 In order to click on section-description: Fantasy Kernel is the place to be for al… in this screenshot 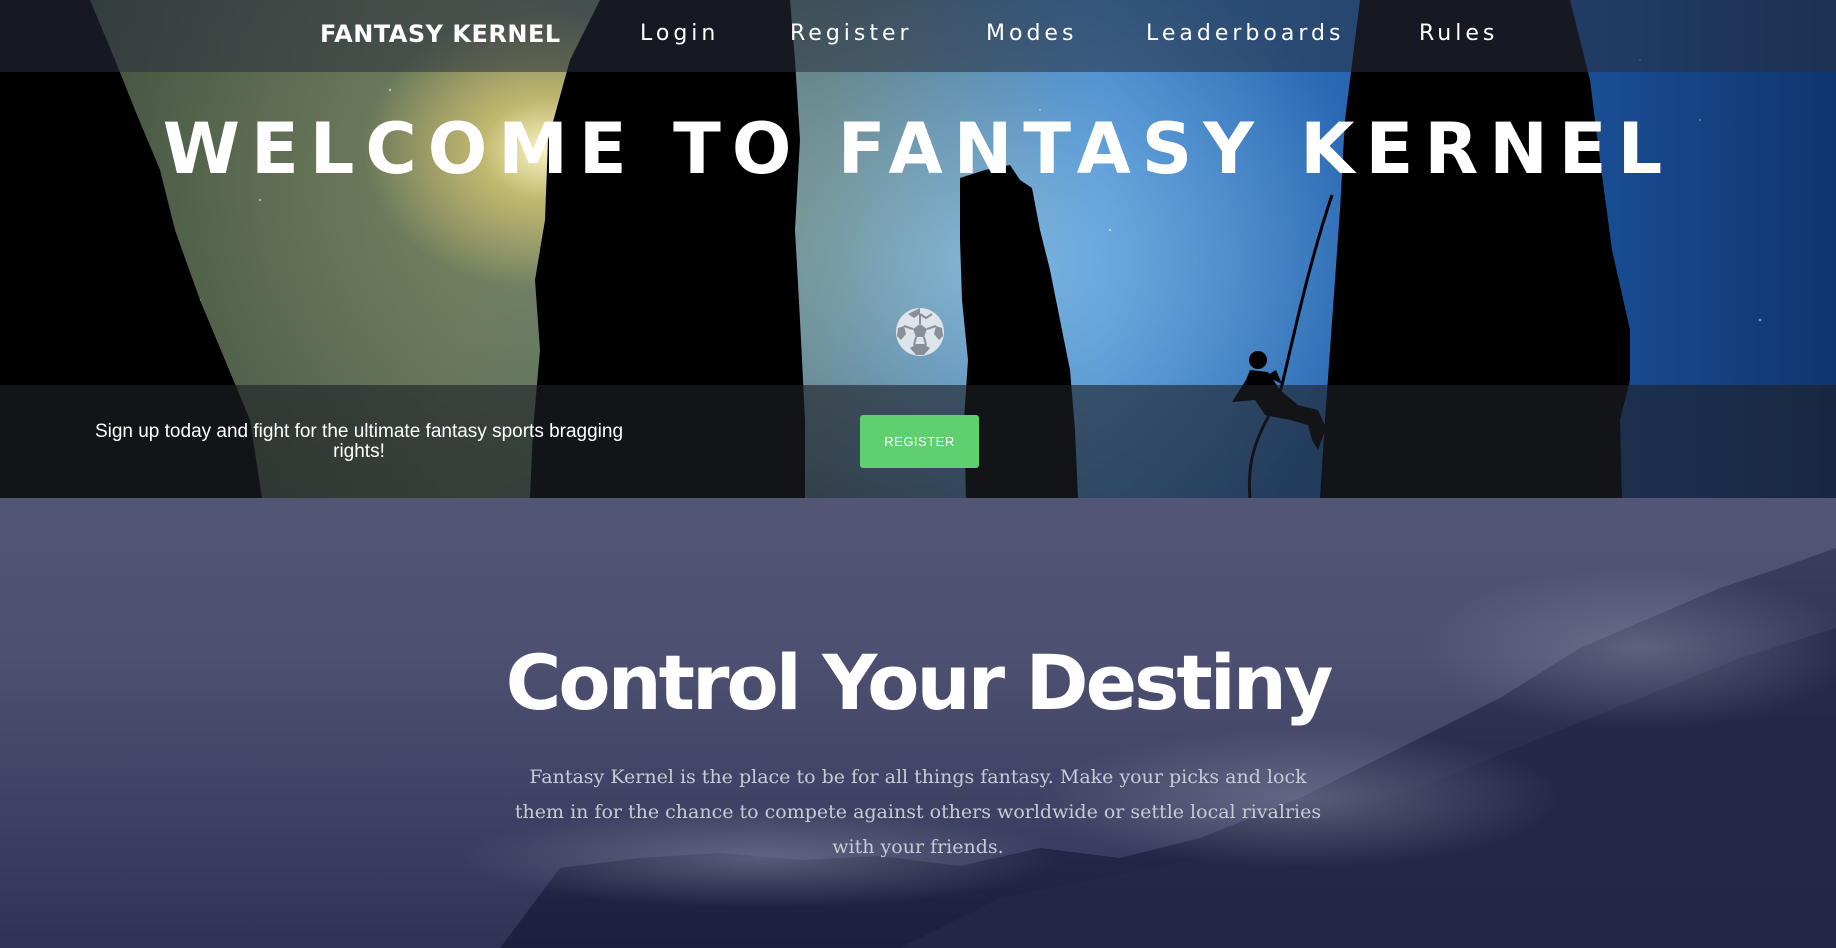, I will do `click(918, 812)`.